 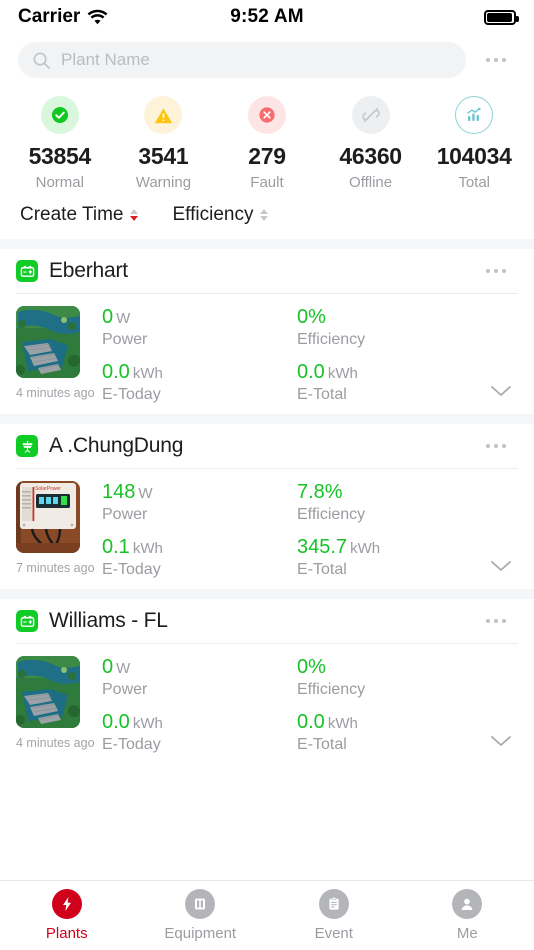 What do you see at coordinates (27, 446) in the screenshot?
I see `solar-tower-green-icon` at bounding box center [27, 446].